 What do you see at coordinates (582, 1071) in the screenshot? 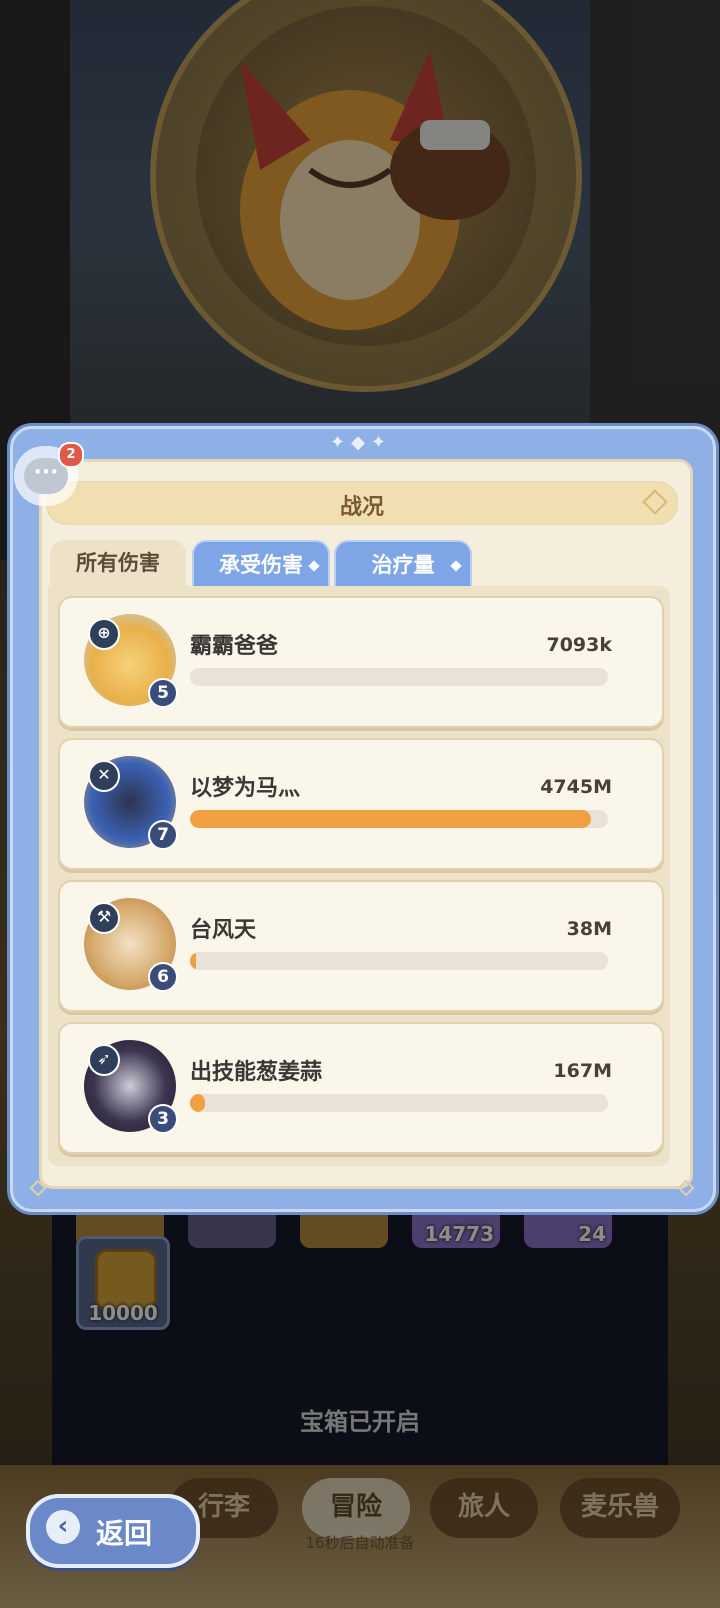
I see `player-damage-value: 167M` at bounding box center [582, 1071].